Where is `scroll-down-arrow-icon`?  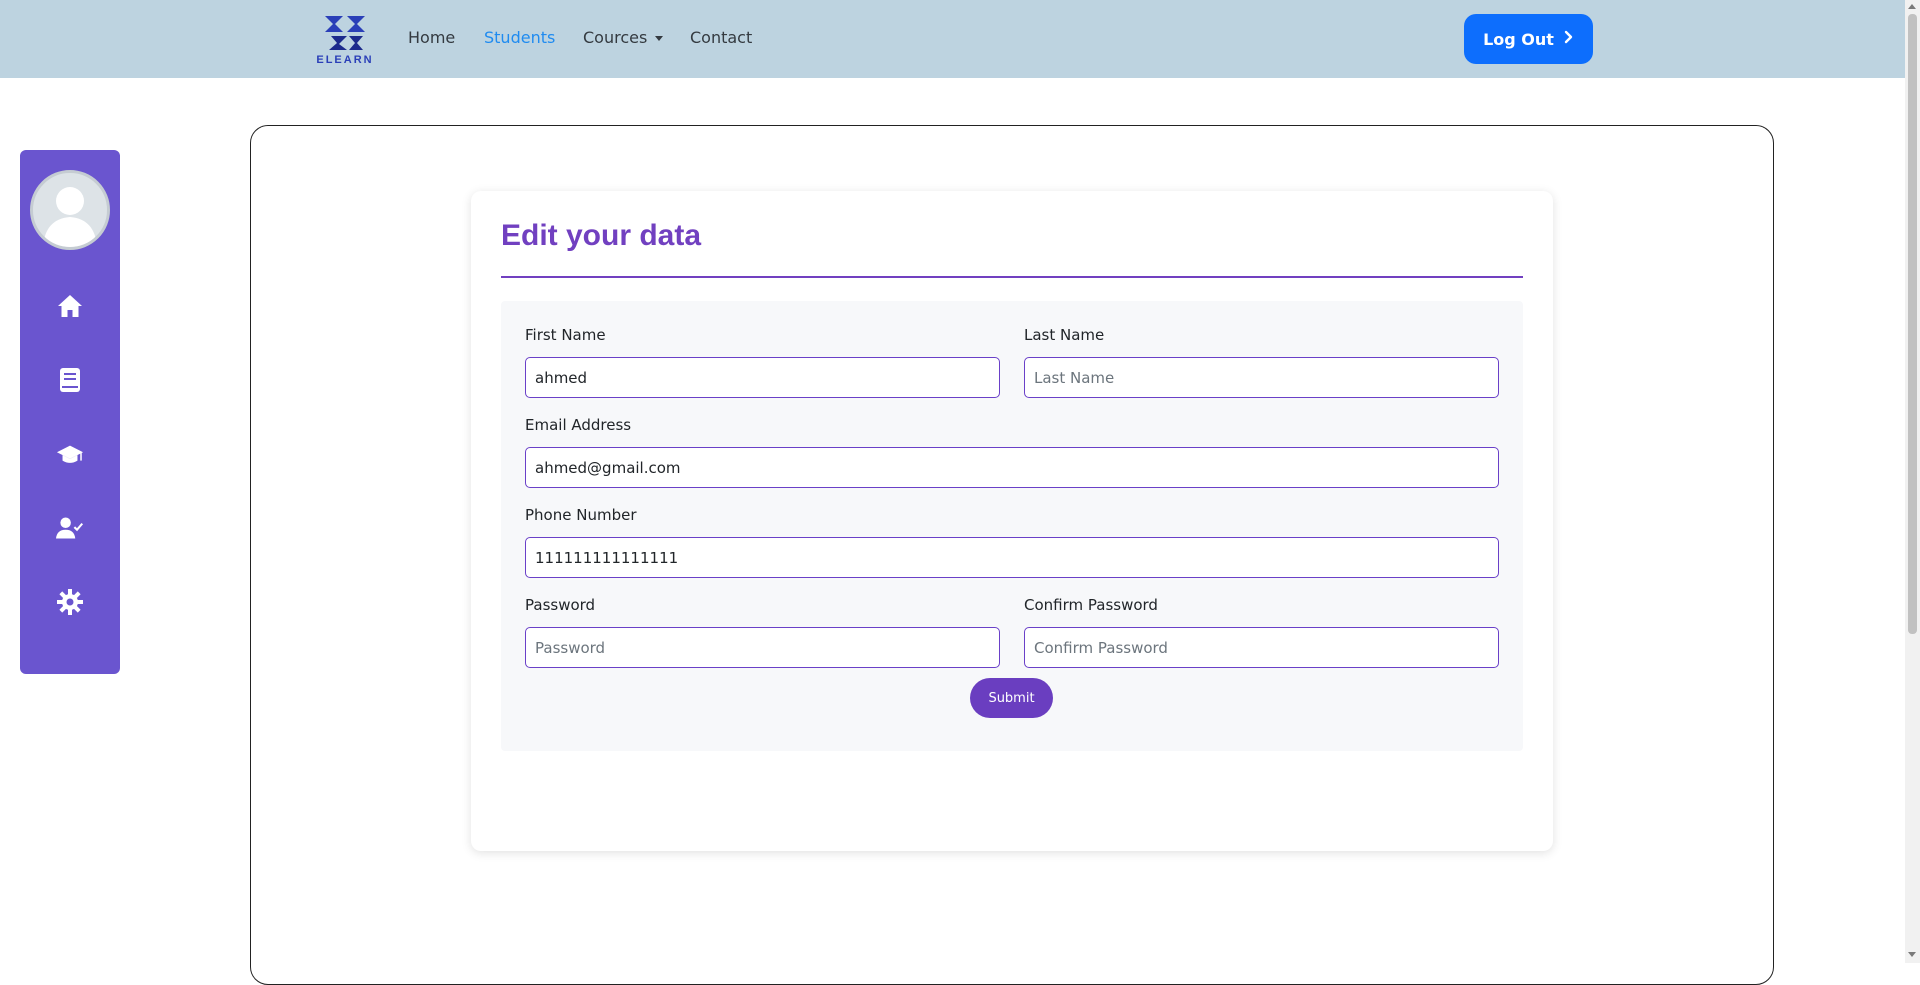
scroll-down-arrow-icon is located at coordinates (1912, 954).